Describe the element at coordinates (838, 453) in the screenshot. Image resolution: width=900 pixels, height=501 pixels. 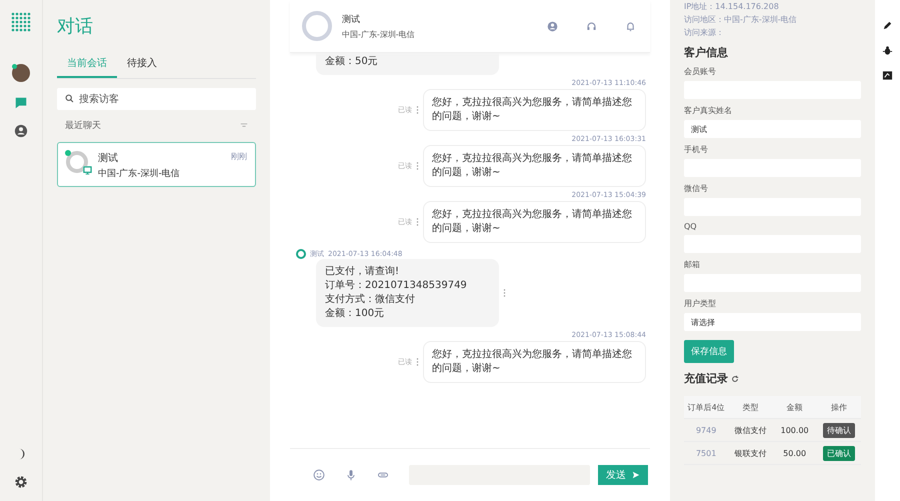
I see `status-button: 已确认` at that location.